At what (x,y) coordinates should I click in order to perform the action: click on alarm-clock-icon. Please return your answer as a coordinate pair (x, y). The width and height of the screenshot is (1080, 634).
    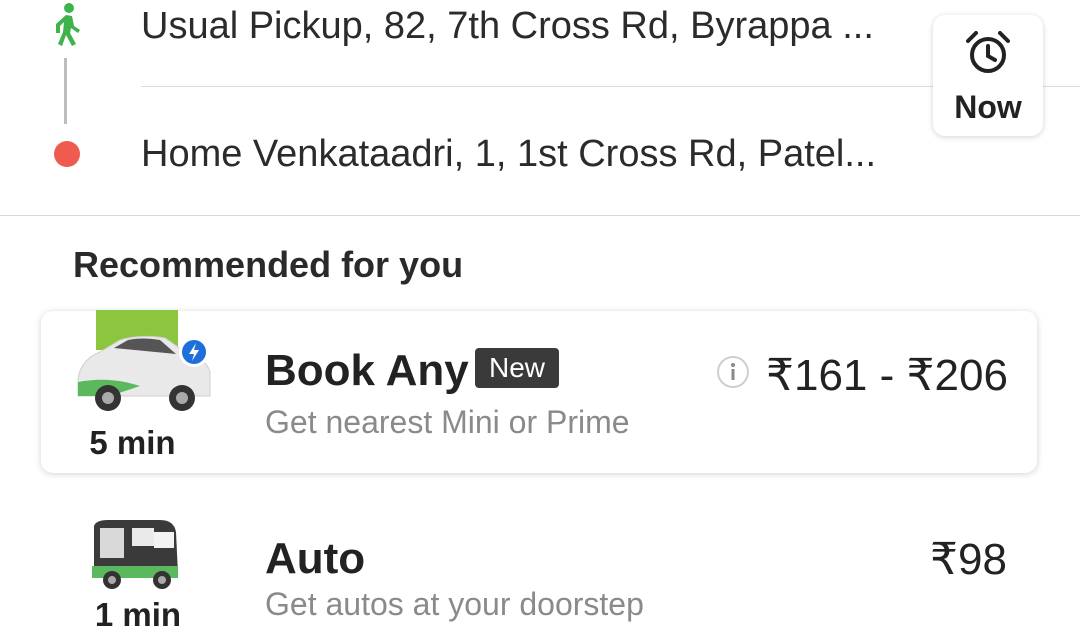
    Looking at the image, I should click on (988, 52).